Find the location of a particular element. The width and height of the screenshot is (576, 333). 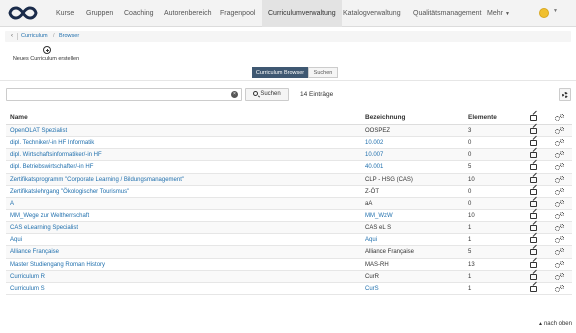

gear-icon is located at coordinates (565, 95).